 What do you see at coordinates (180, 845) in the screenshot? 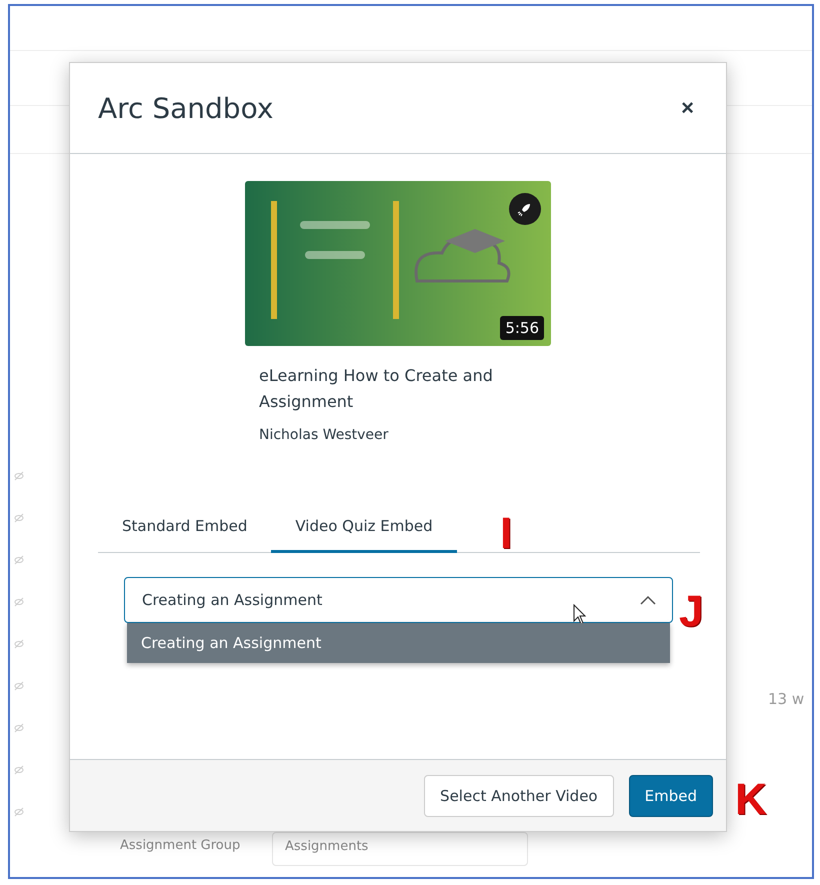
I see `field-label: Assignment Group` at bounding box center [180, 845].